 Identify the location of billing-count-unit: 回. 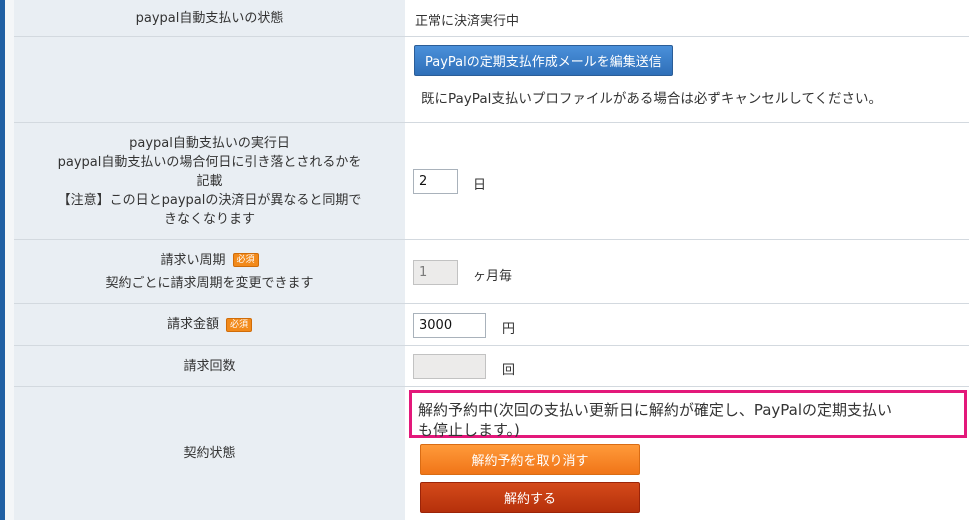
(509, 370).